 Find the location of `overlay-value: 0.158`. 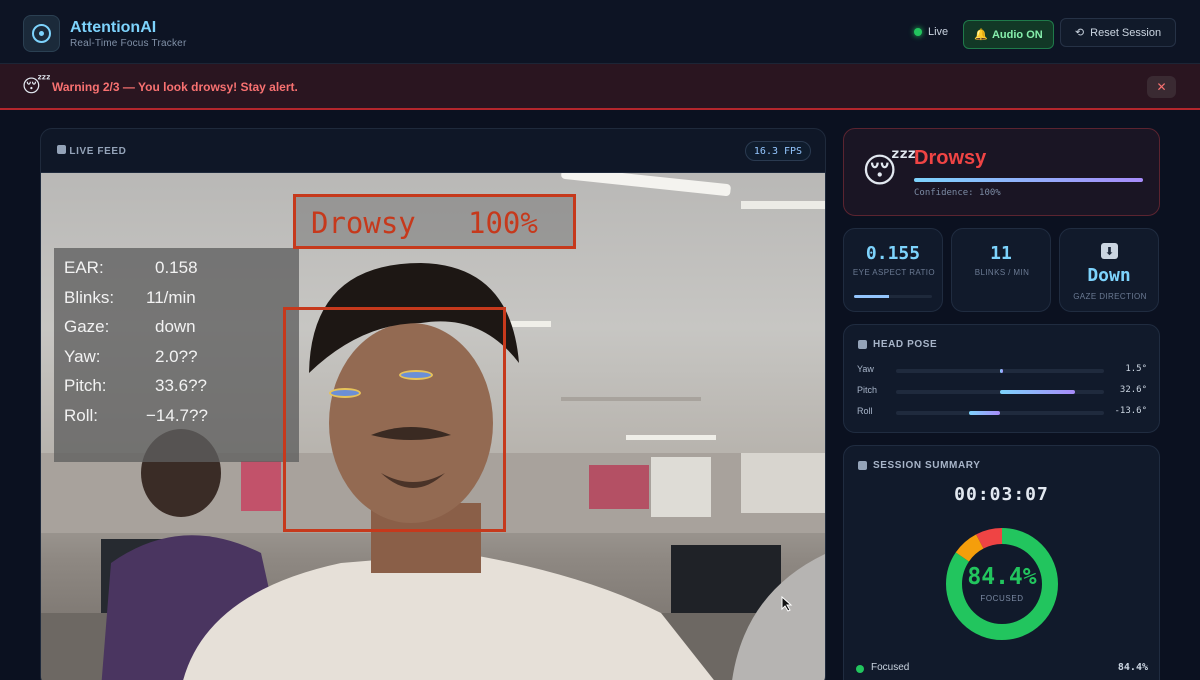

overlay-value: 0.158 is located at coordinates (176, 267).